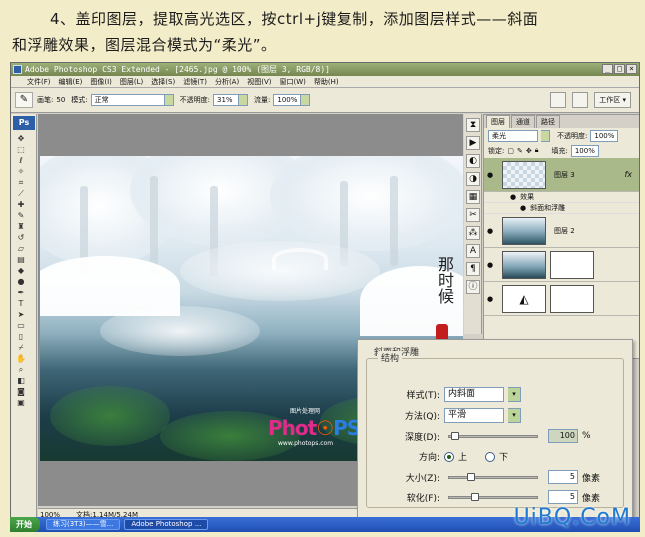 The height and width of the screenshot is (537, 645). Describe the element at coordinates (131, 82) in the screenshot. I see `menu-layer: 图层(L)` at that location.